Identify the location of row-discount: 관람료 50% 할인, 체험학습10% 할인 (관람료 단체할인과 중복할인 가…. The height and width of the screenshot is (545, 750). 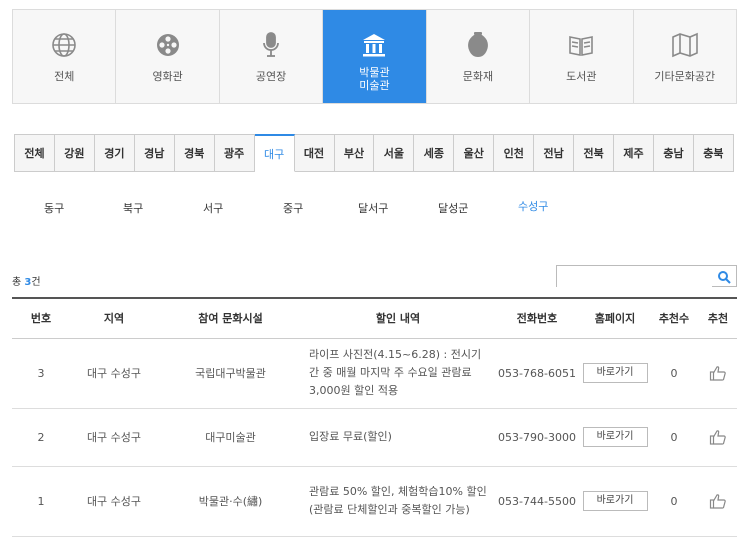
(398, 501).